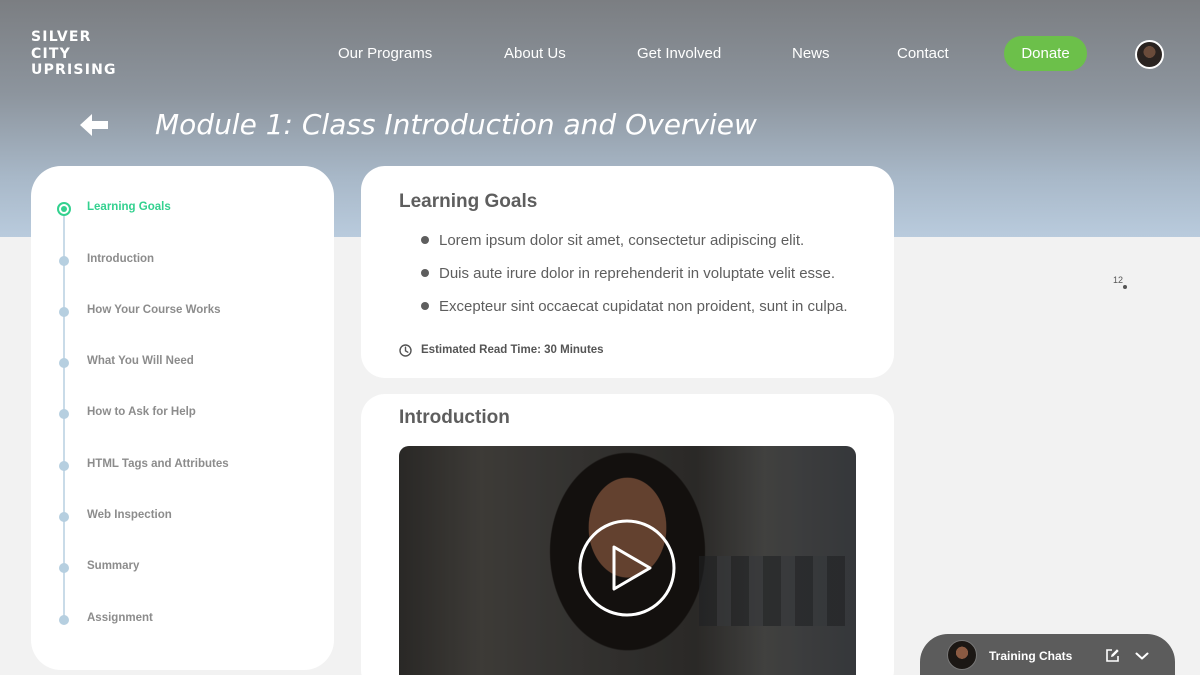 The image size is (1200, 675). Describe the element at coordinates (120, 618) in the screenshot. I see `sidebar-item-label: Assignment` at that location.